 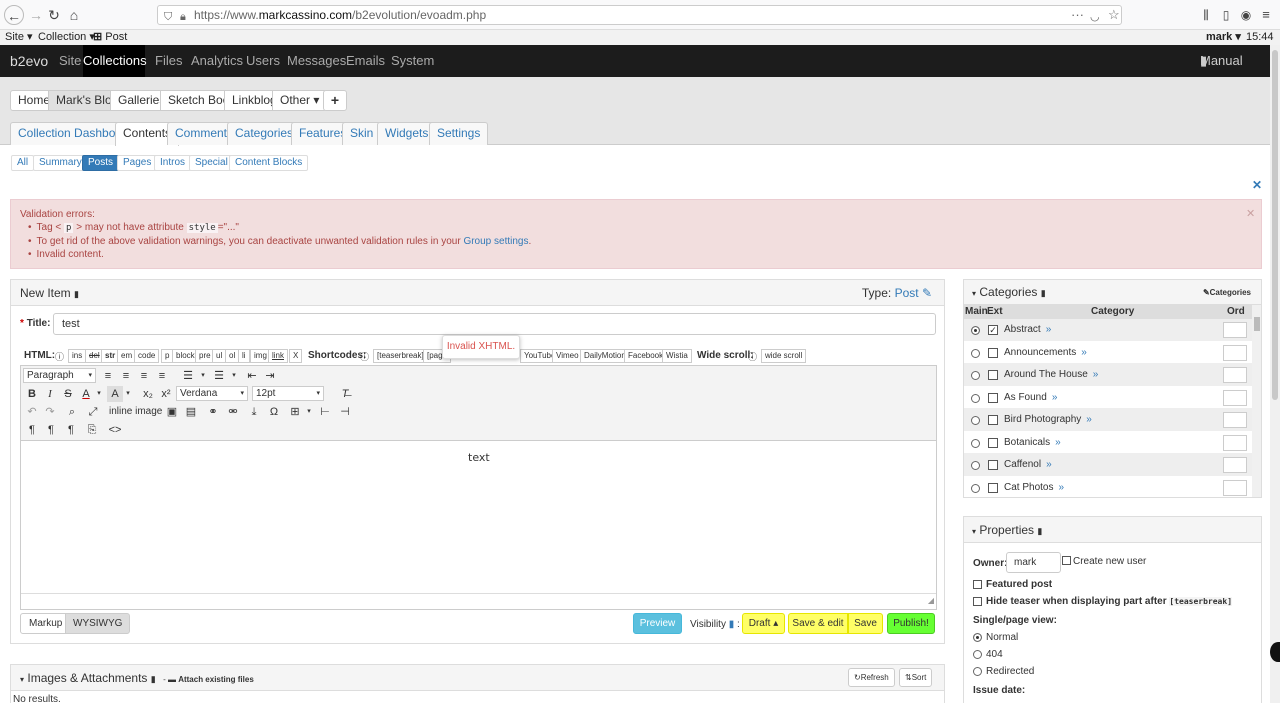 I want to click on floating-widget, so click(x=1275, y=652).